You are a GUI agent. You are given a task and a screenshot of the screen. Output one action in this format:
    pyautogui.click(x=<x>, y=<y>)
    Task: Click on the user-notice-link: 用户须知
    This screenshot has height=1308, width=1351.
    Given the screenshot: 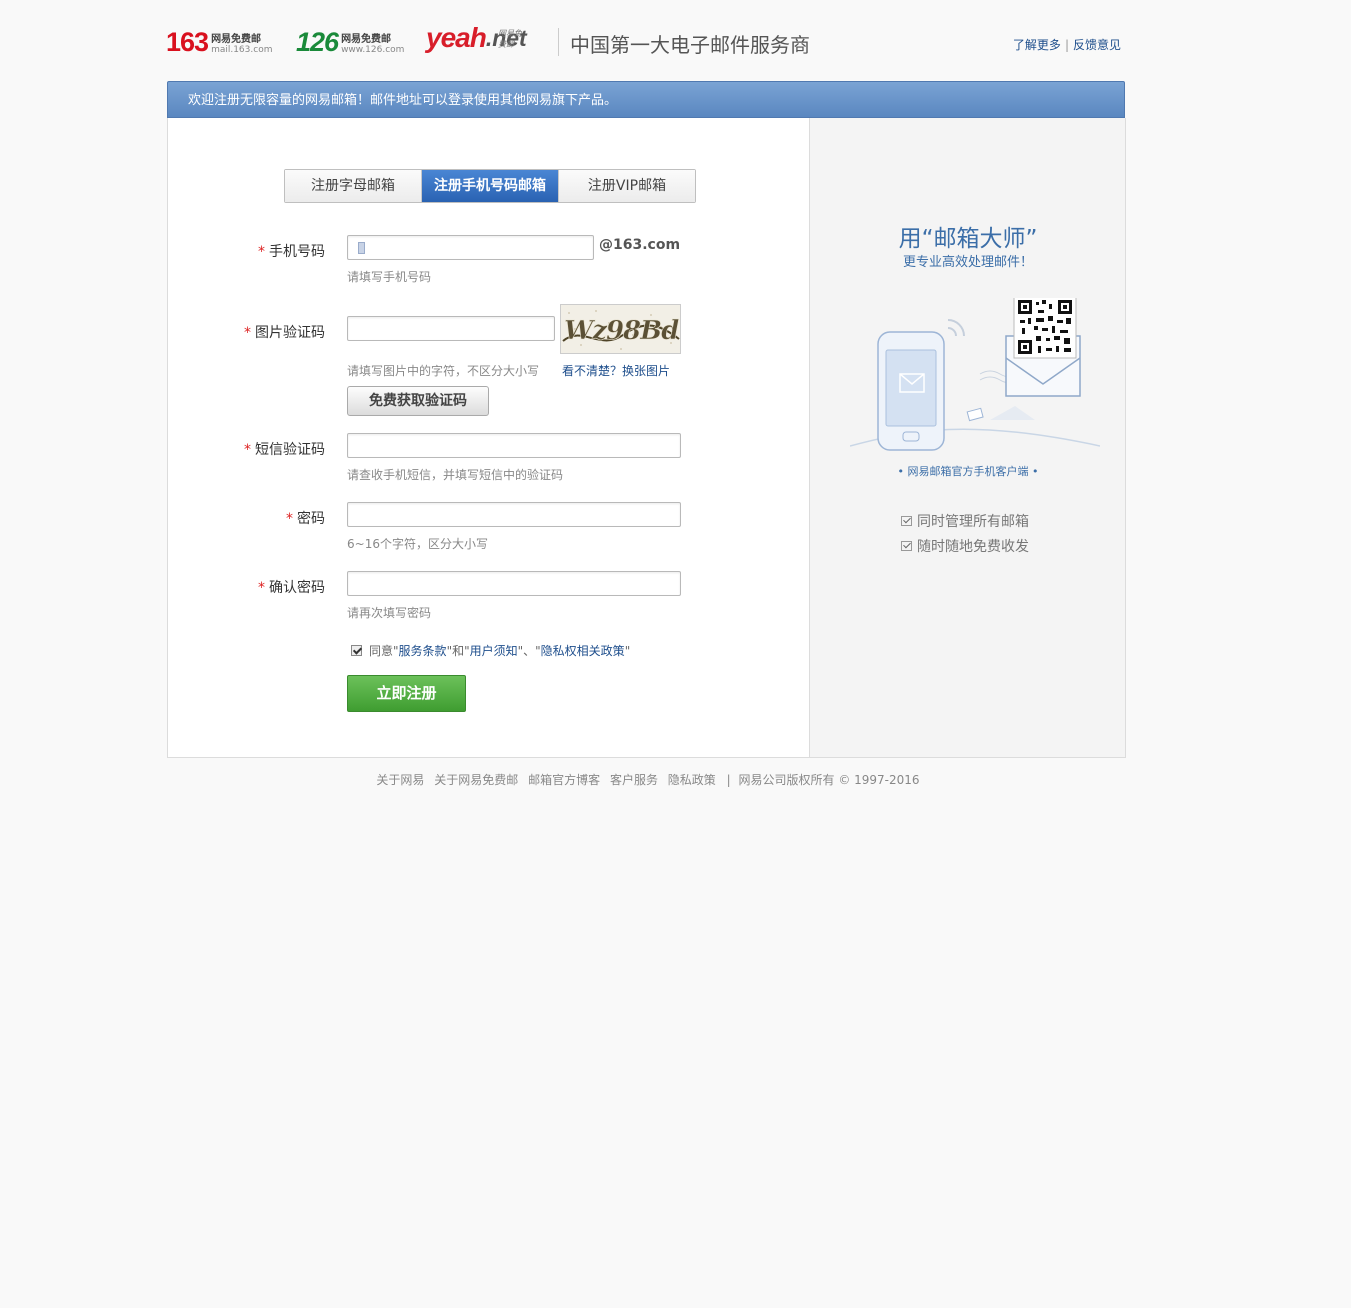 What is the action you would take?
    pyautogui.click(x=494, y=650)
    